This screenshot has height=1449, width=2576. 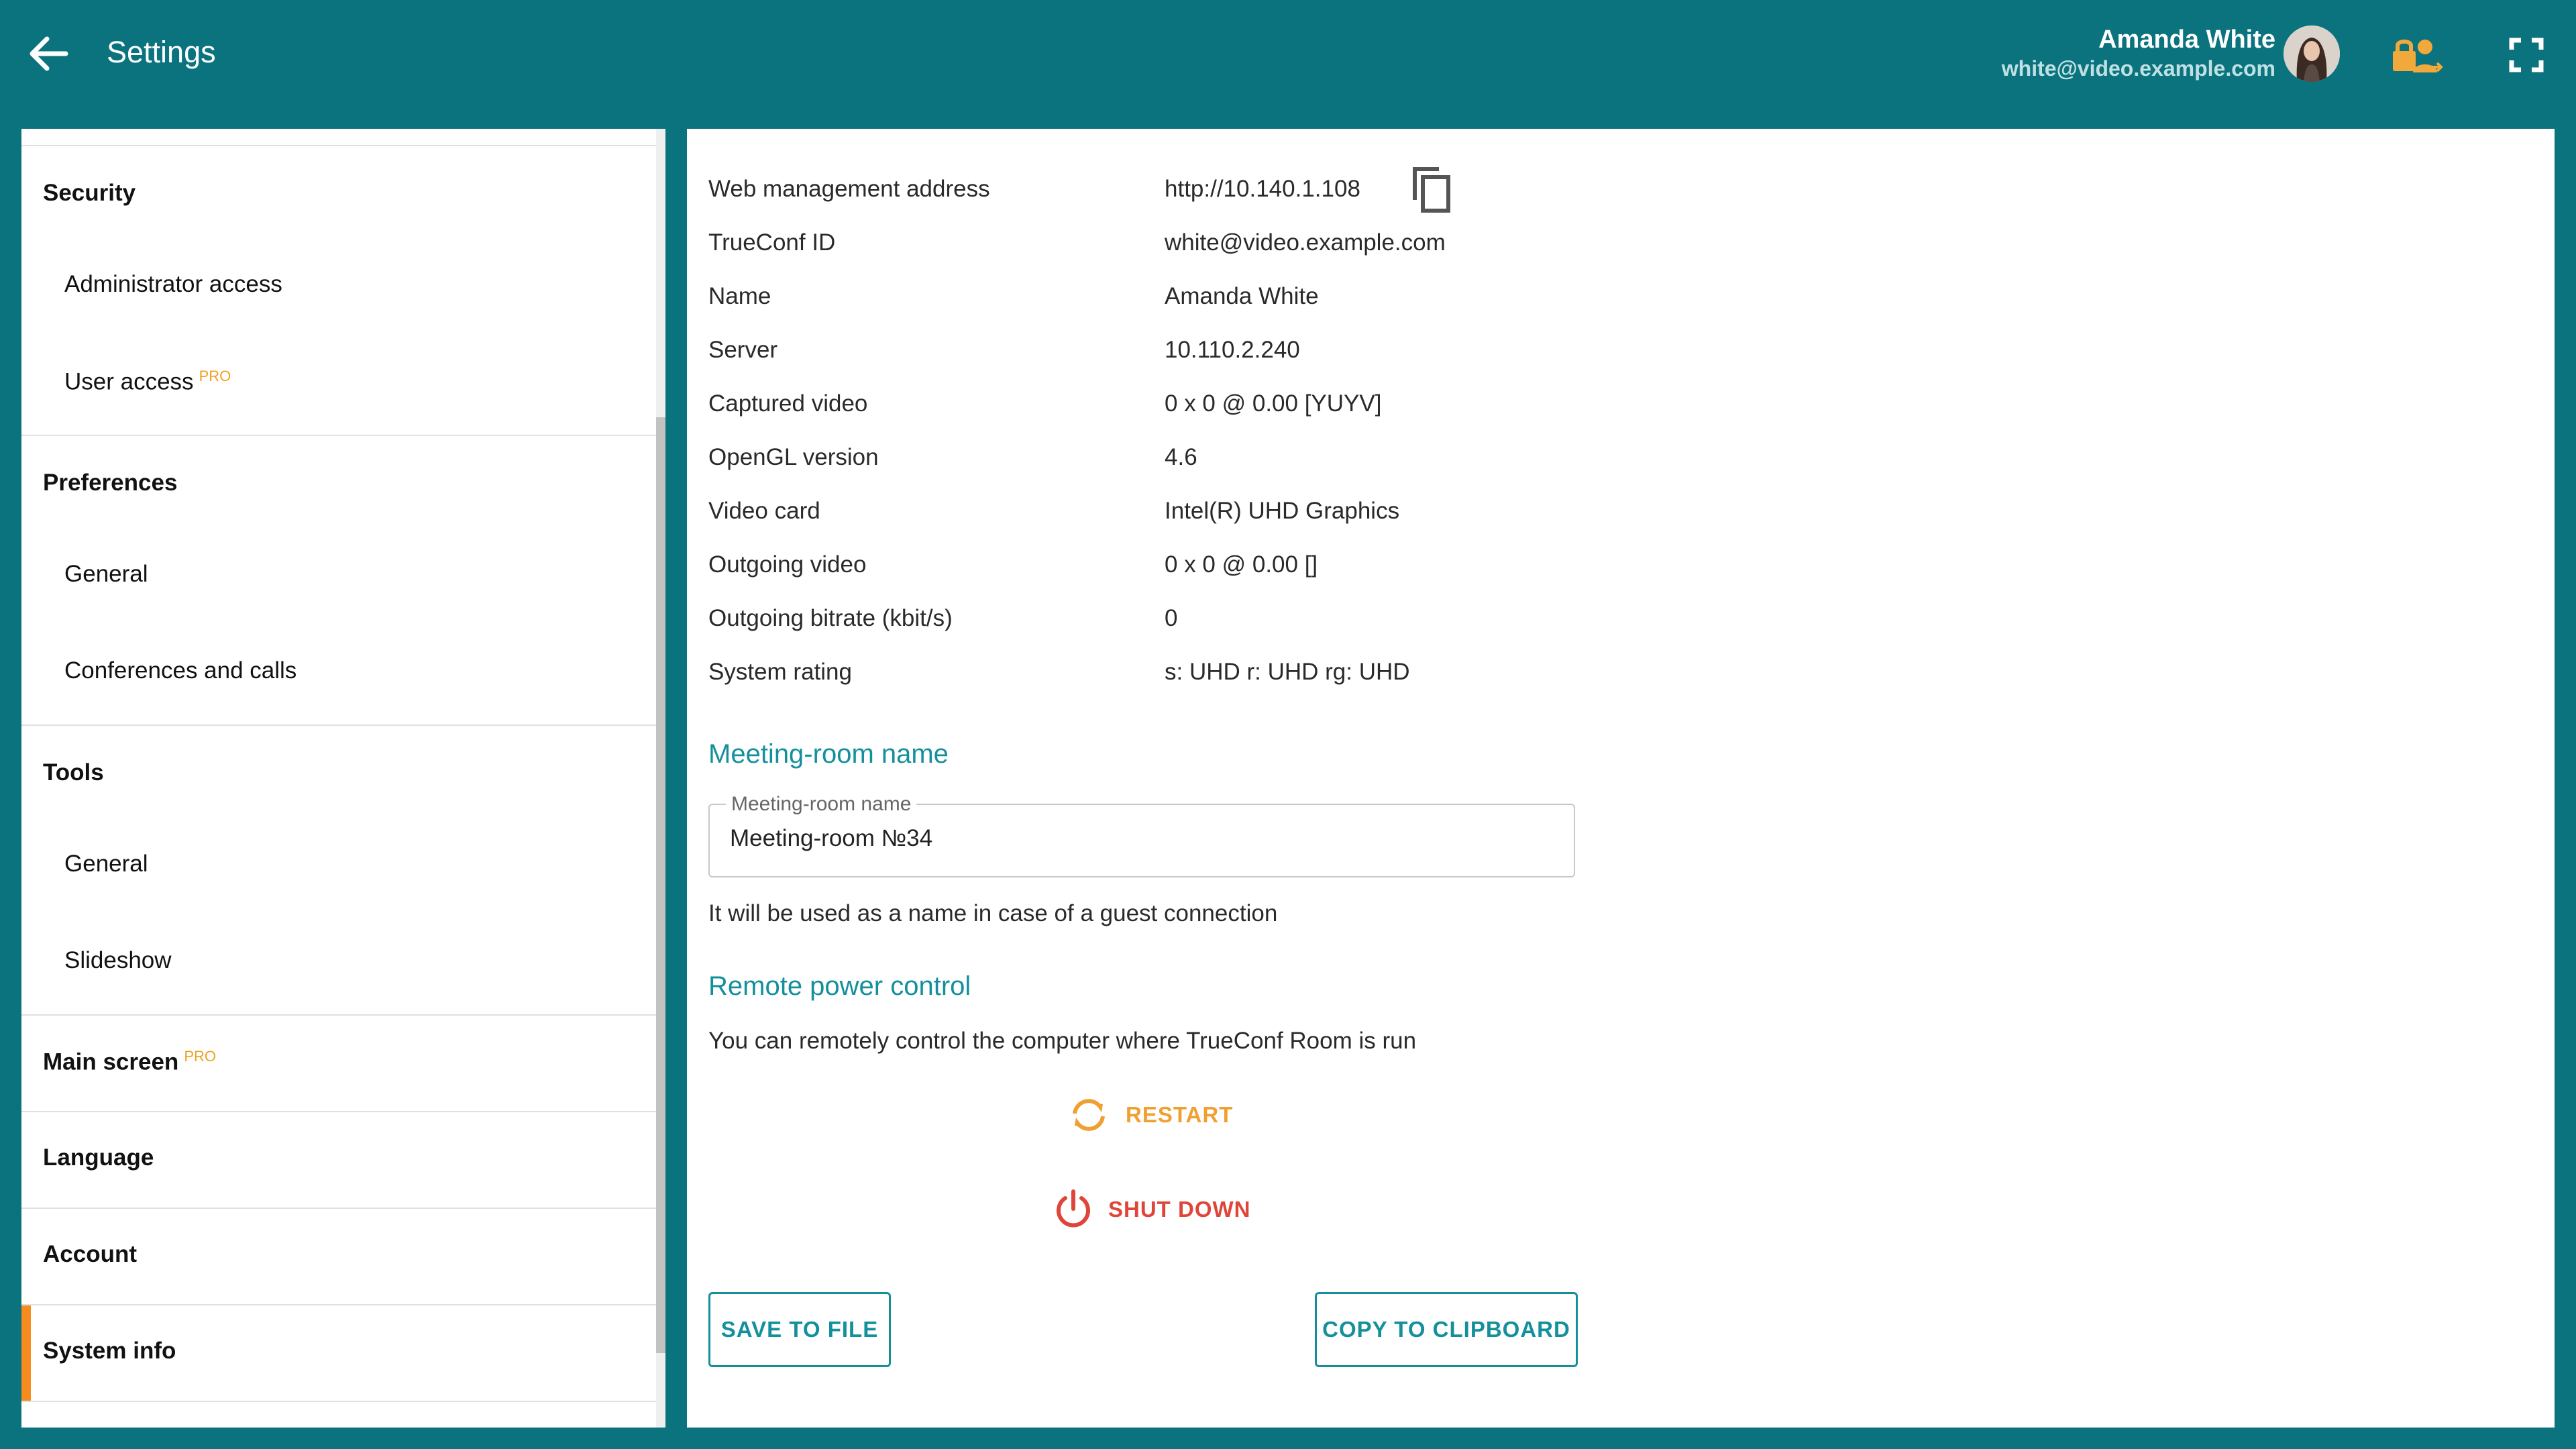 I want to click on fullscreen-icon, so click(x=2526, y=55).